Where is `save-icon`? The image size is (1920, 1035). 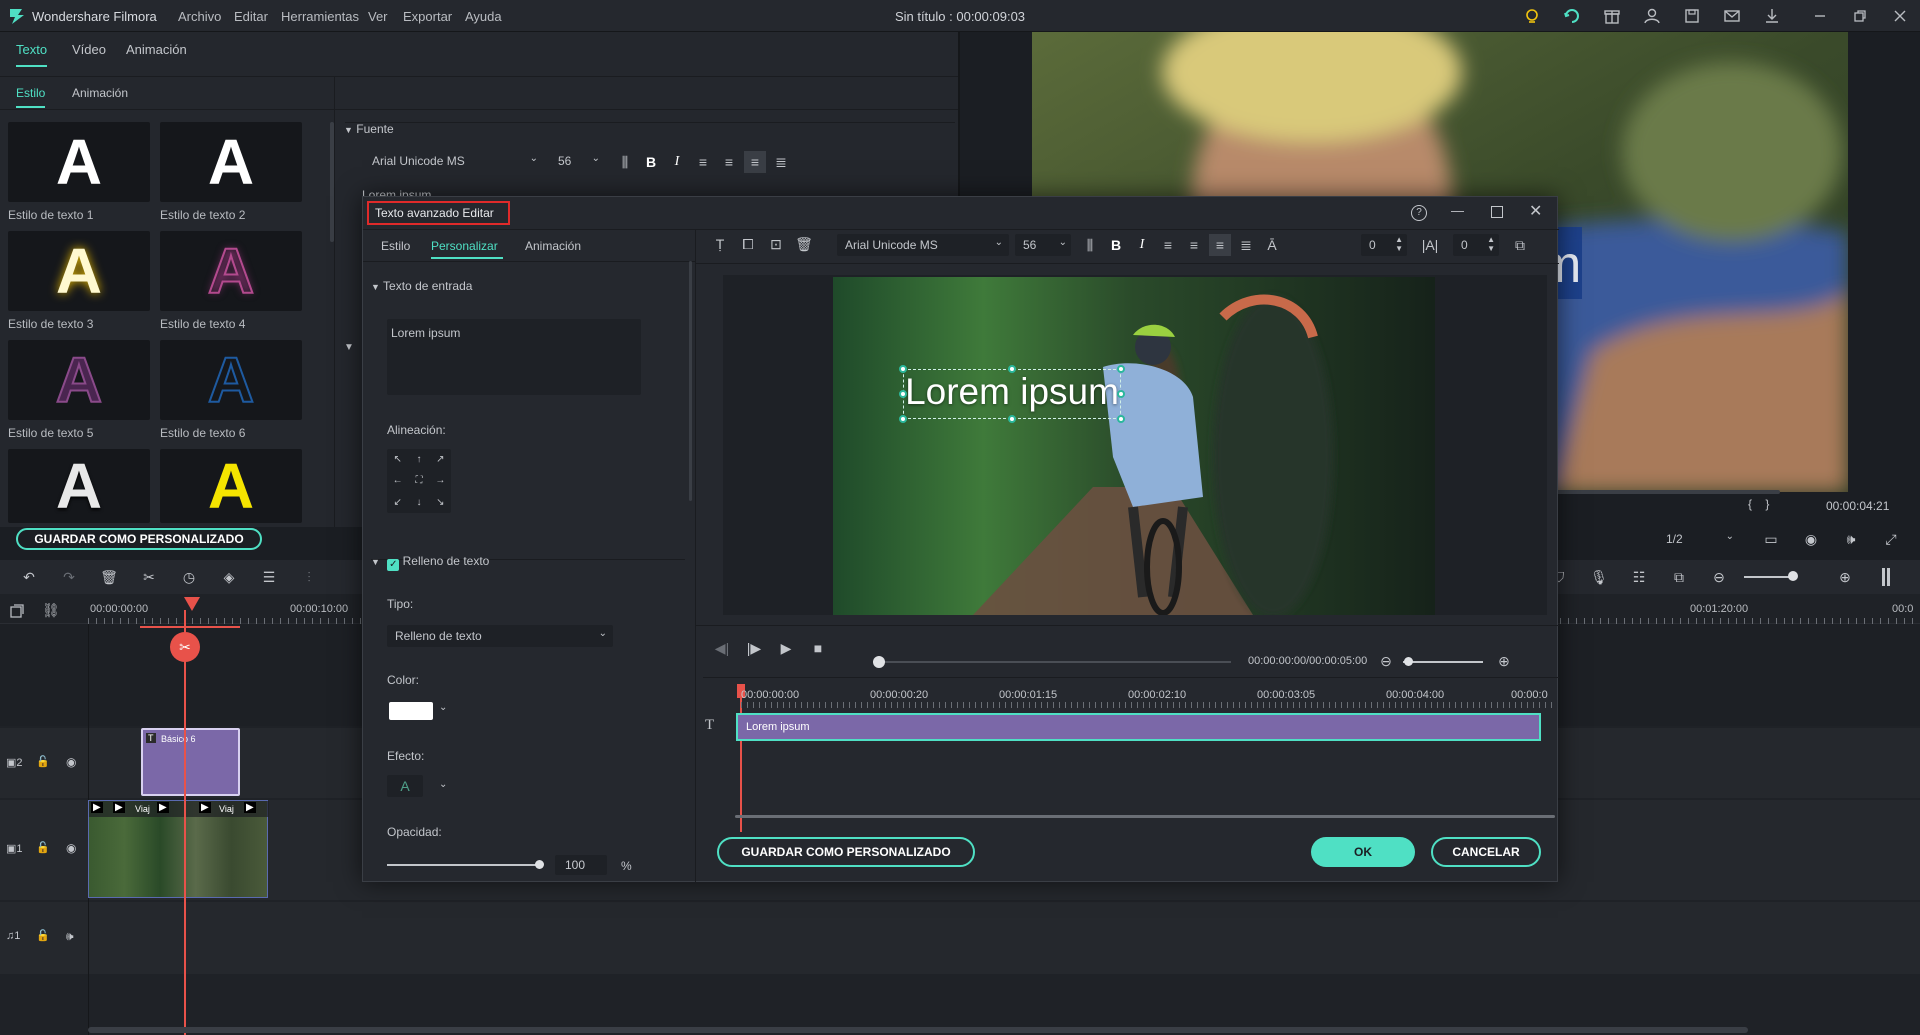
save-icon is located at coordinates (1692, 16).